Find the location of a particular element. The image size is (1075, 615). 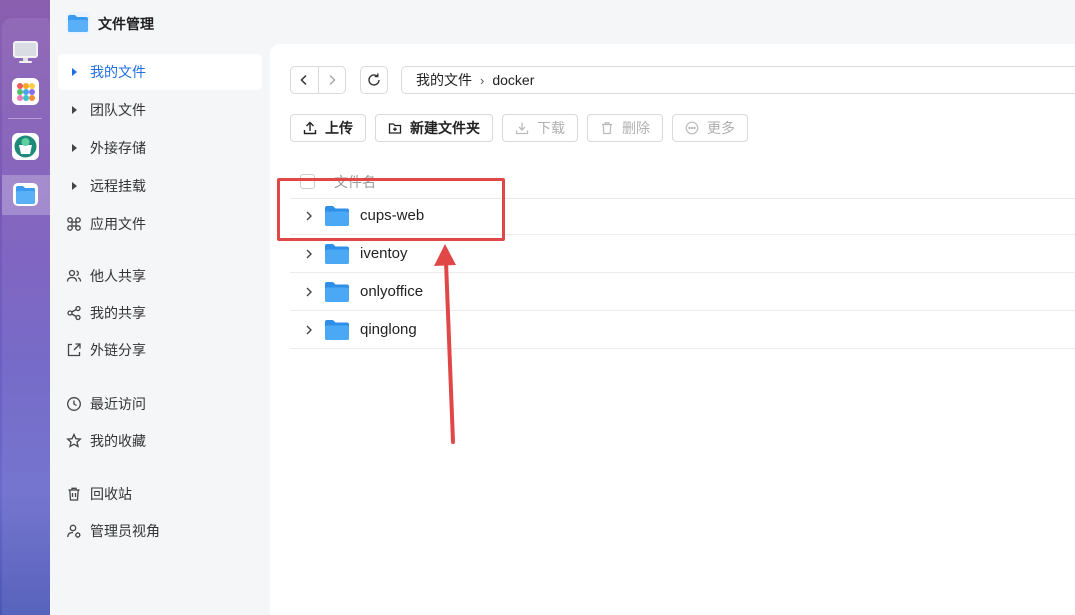

history-nav is located at coordinates (318, 80).